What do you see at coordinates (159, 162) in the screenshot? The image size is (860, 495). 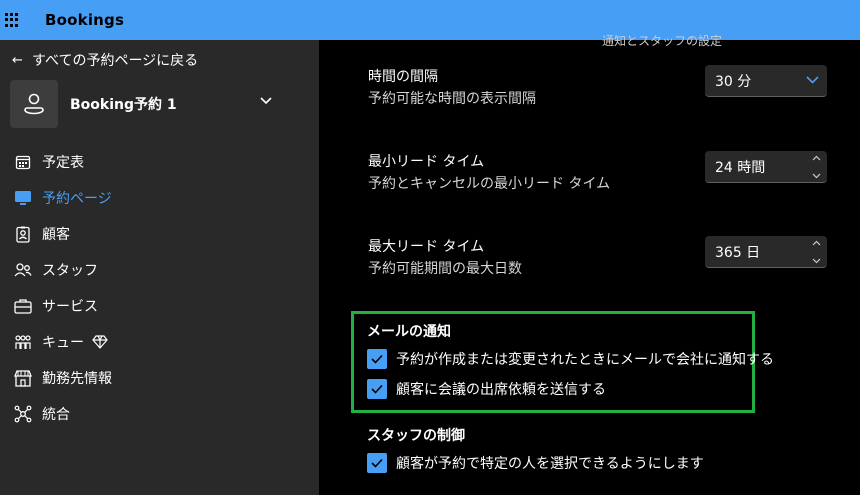 I see `sidebar-item-calendar: 予定表` at bounding box center [159, 162].